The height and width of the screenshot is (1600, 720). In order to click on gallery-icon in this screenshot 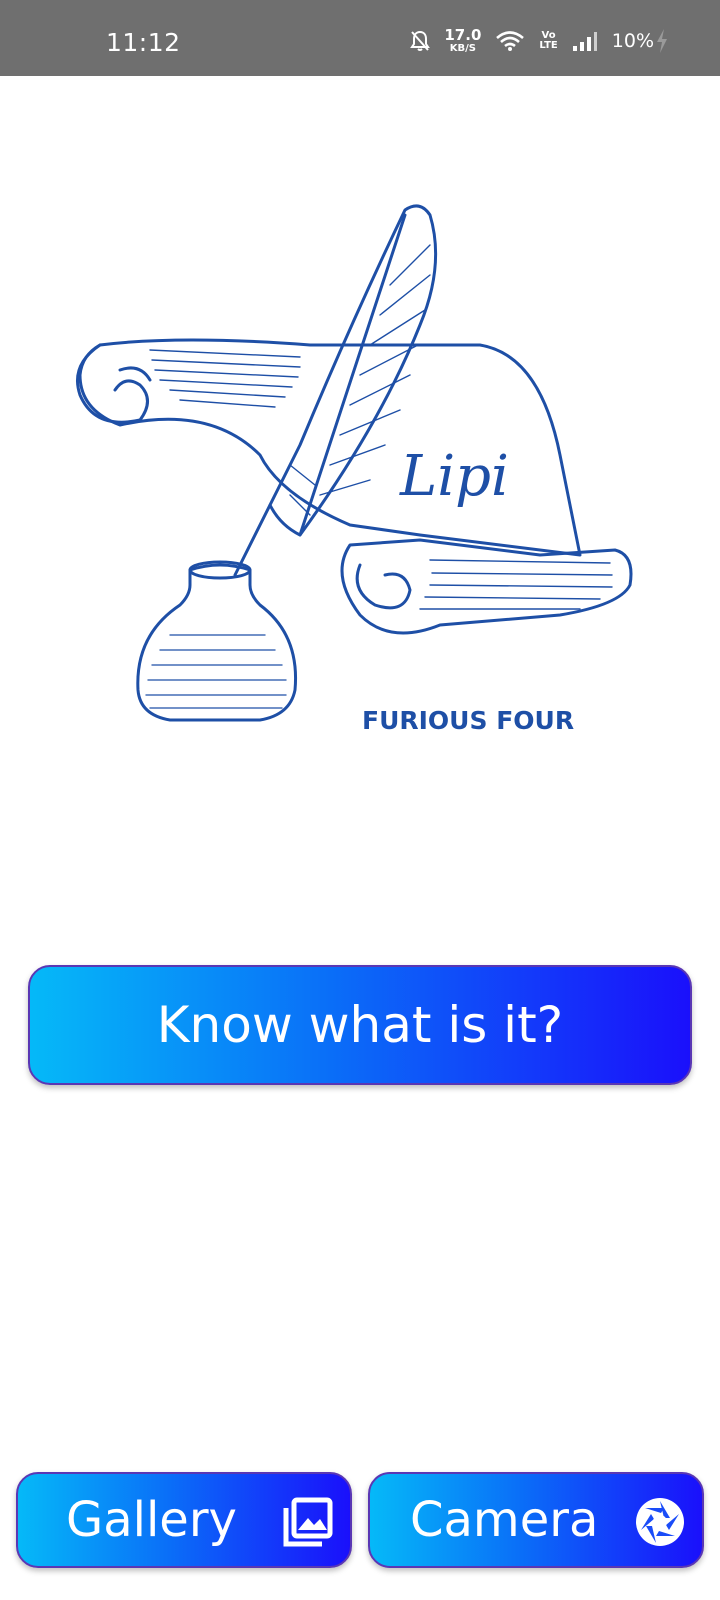, I will do `click(308, 1522)`.